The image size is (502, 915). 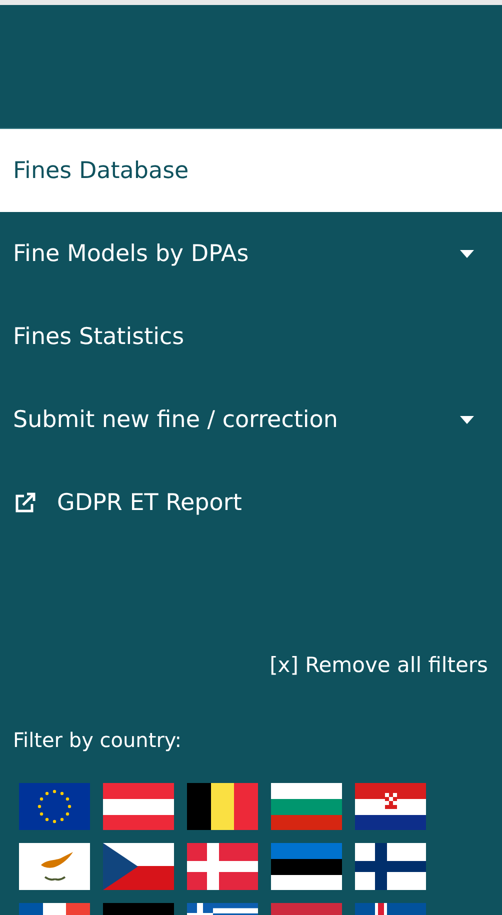 I want to click on external-link-icon, so click(x=25, y=502).